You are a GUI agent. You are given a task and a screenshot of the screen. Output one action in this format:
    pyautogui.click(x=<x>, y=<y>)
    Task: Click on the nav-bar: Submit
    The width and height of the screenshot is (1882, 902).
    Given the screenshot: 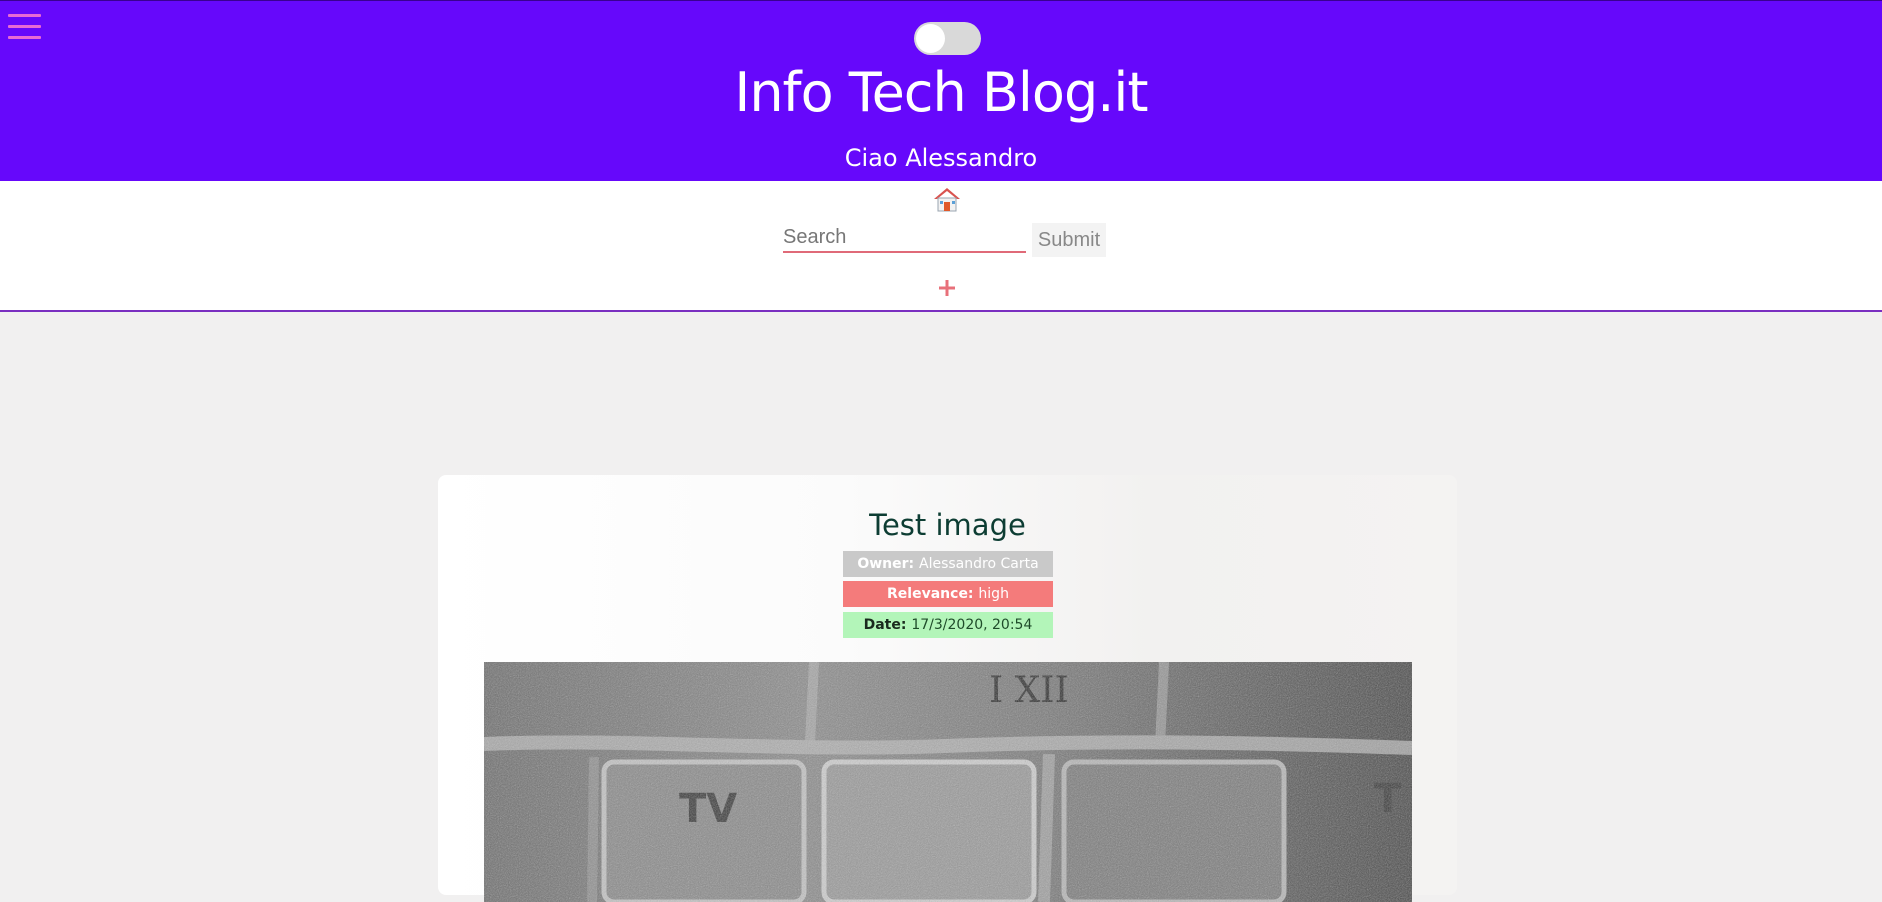 What is the action you would take?
    pyautogui.click(x=941, y=246)
    